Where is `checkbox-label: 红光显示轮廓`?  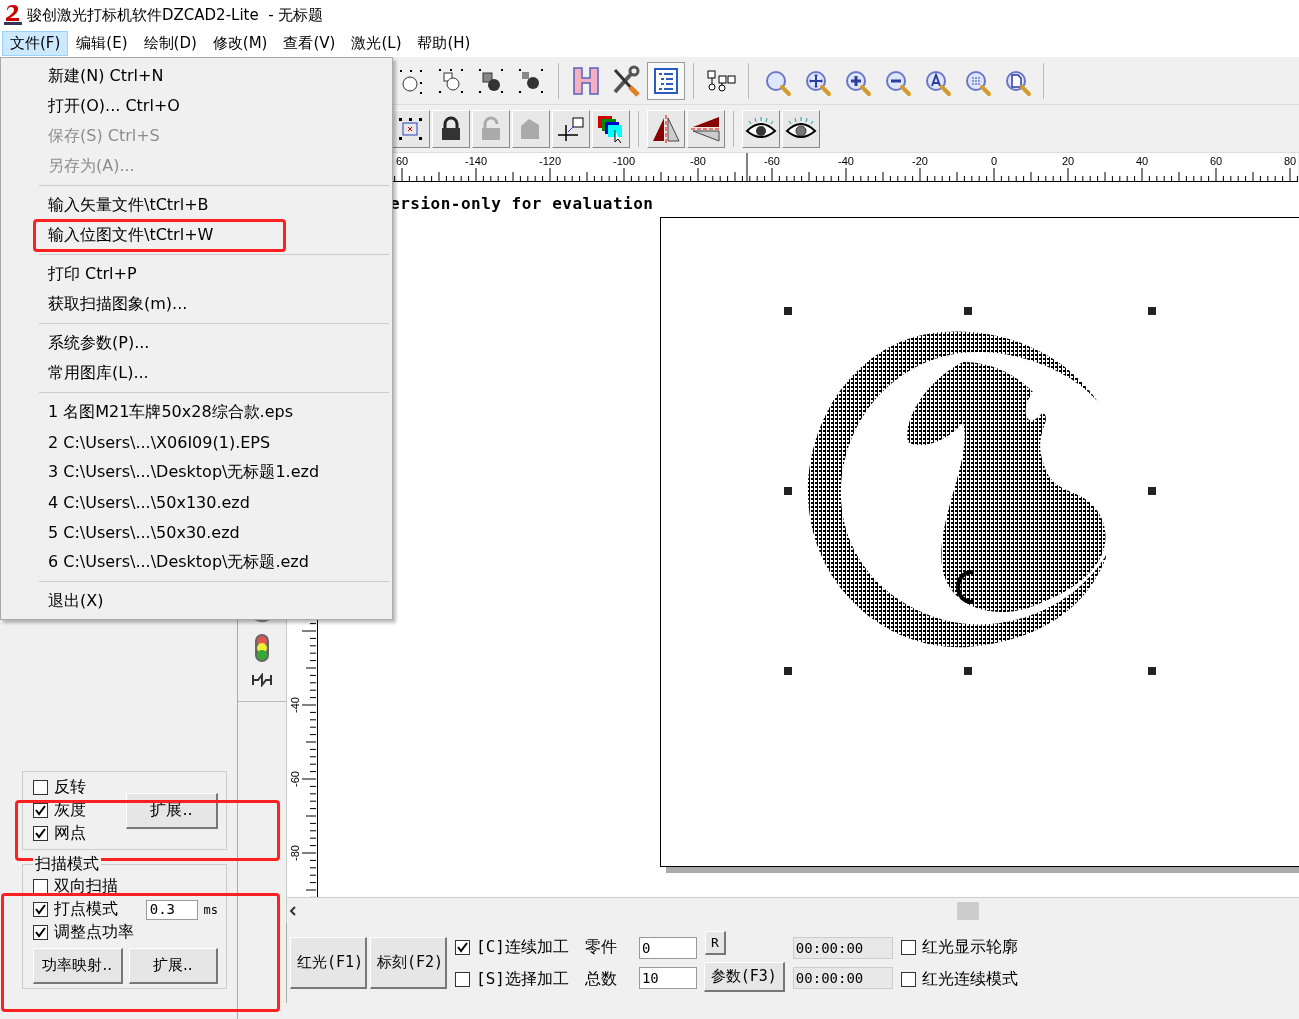
checkbox-label: 红光显示轮廓 is located at coordinates (969, 947).